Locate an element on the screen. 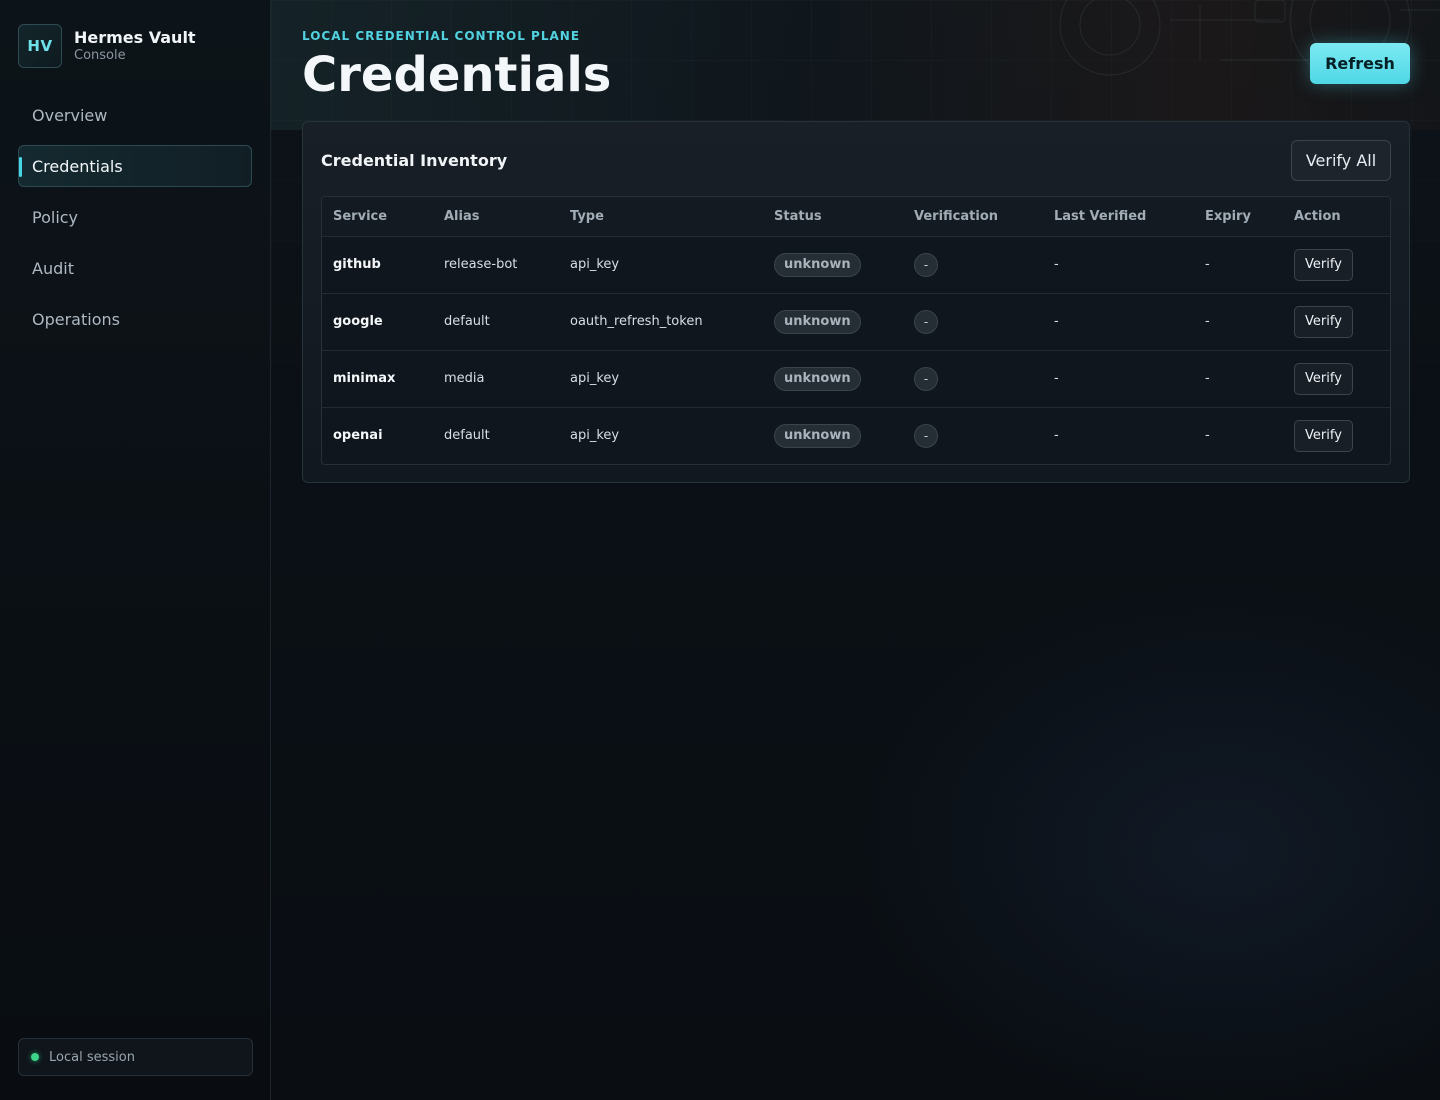  session-indicator: Local session is located at coordinates (135, 1057).